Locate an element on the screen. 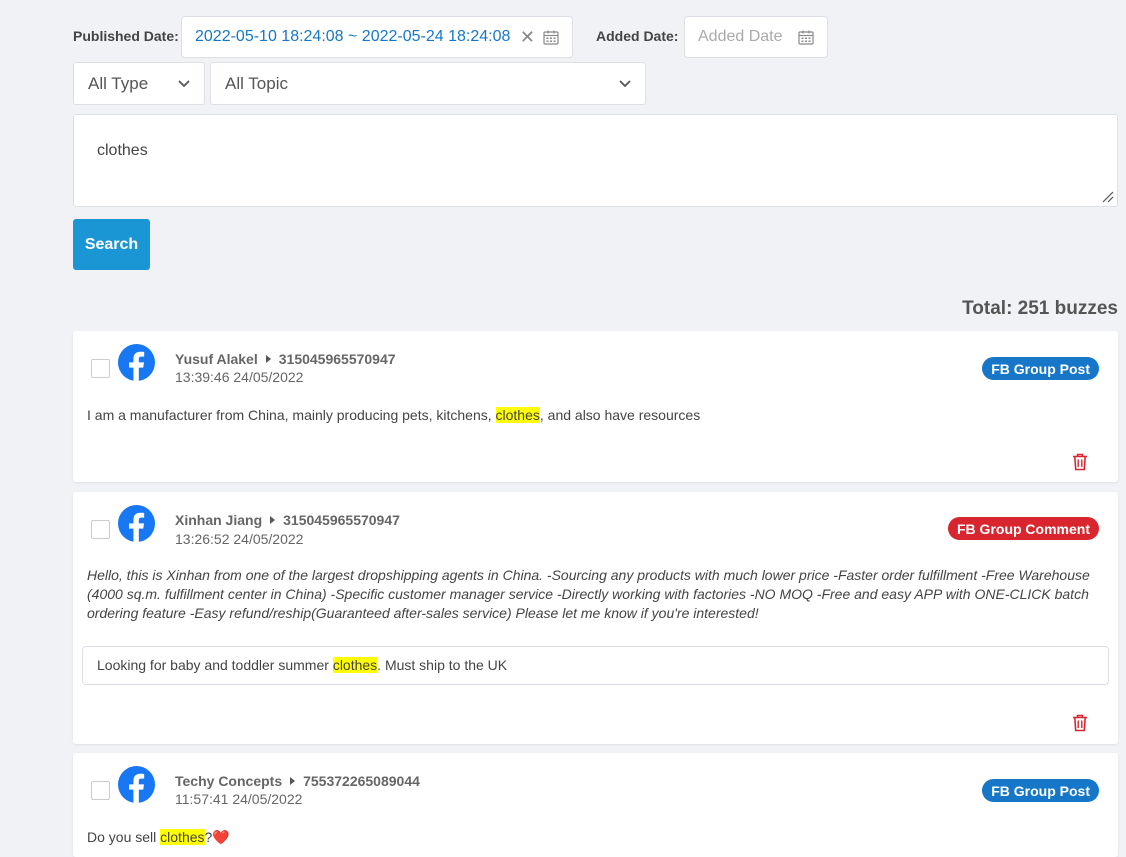 The width and height of the screenshot is (1126, 857). added-date-picker: Added Date is located at coordinates (756, 37).